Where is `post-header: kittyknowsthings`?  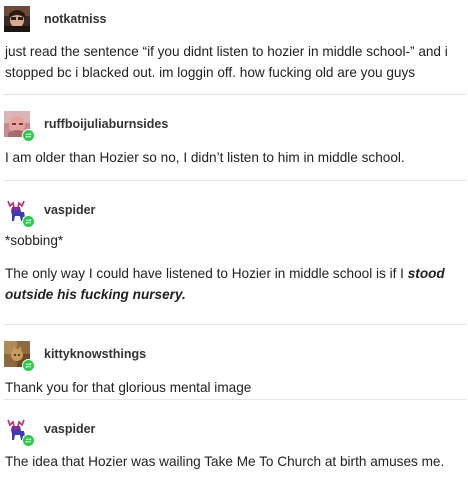
post-header: kittyknowsthings is located at coordinates (234, 355).